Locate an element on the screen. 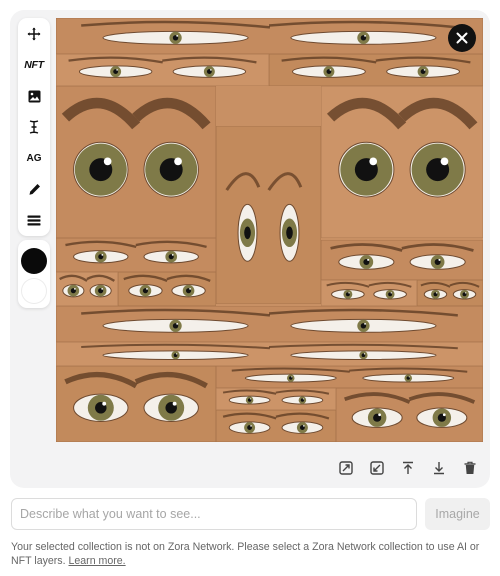 Image resolution: width=500 pixels, height=576 pixels. shrink-button is located at coordinates (377, 468).